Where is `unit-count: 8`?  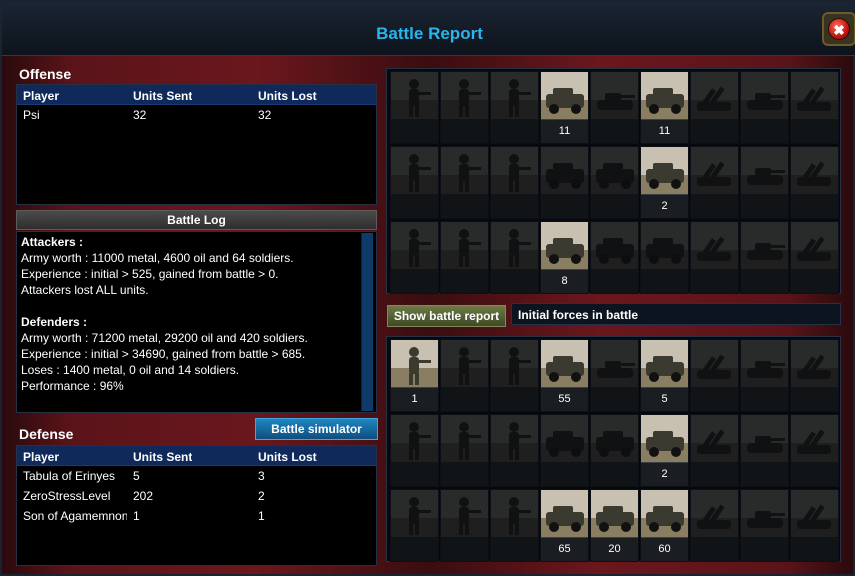
unit-count: 8 is located at coordinates (564, 281).